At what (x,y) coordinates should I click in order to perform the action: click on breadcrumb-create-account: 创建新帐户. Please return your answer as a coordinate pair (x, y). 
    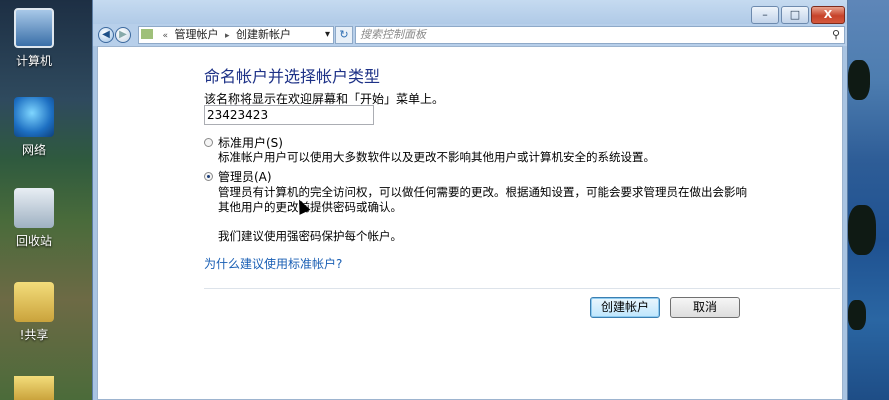
    Looking at the image, I should click on (263, 35).